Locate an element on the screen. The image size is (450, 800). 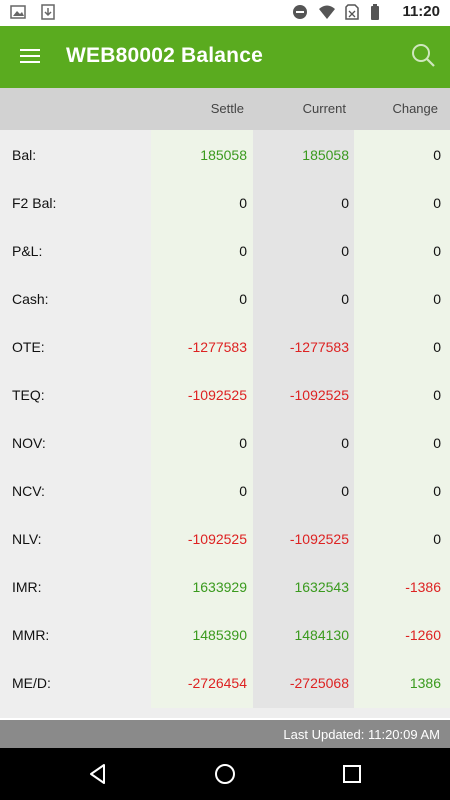
table-row: MMR: 1485390 1484130 -1260 is located at coordinates (225, 634).